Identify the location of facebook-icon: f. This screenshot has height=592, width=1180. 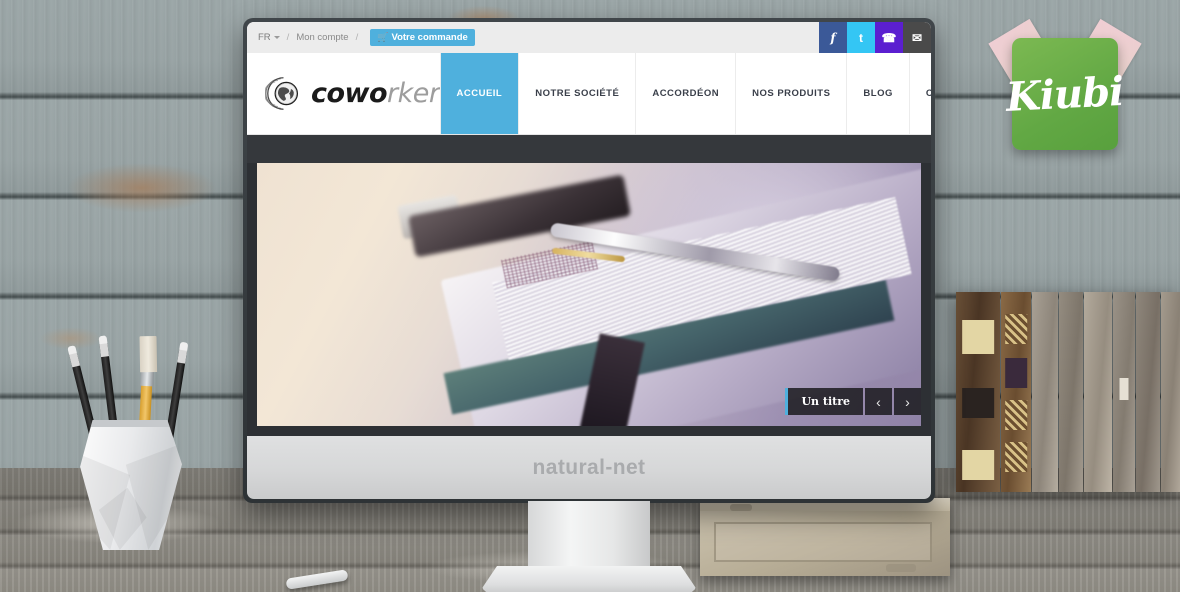
(833, 37).